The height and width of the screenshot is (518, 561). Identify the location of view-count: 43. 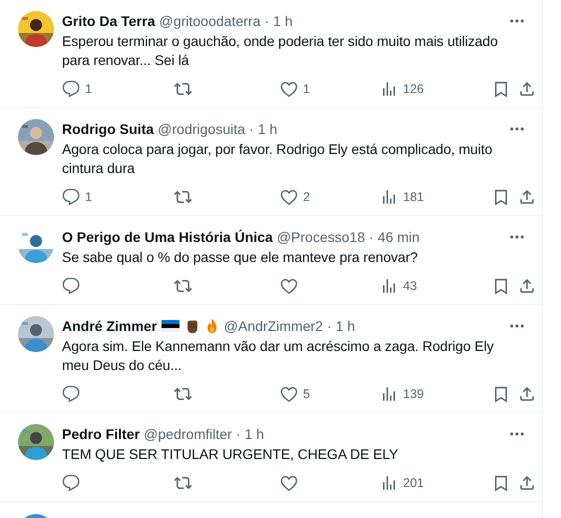
(410, 286).